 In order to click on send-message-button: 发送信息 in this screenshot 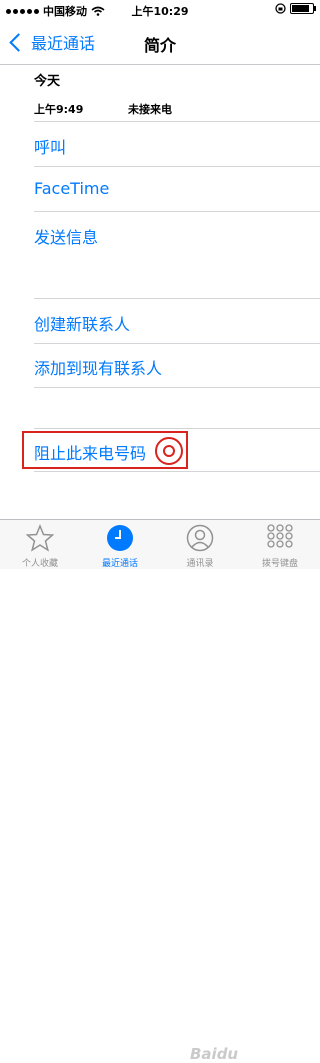, I will do `click(66, 236)`.